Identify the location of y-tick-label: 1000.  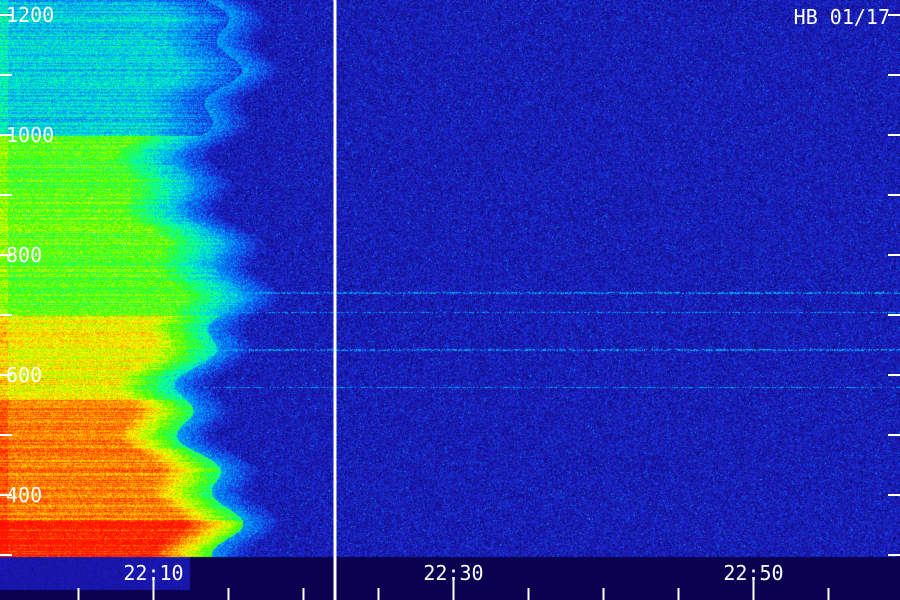
(30, 135).